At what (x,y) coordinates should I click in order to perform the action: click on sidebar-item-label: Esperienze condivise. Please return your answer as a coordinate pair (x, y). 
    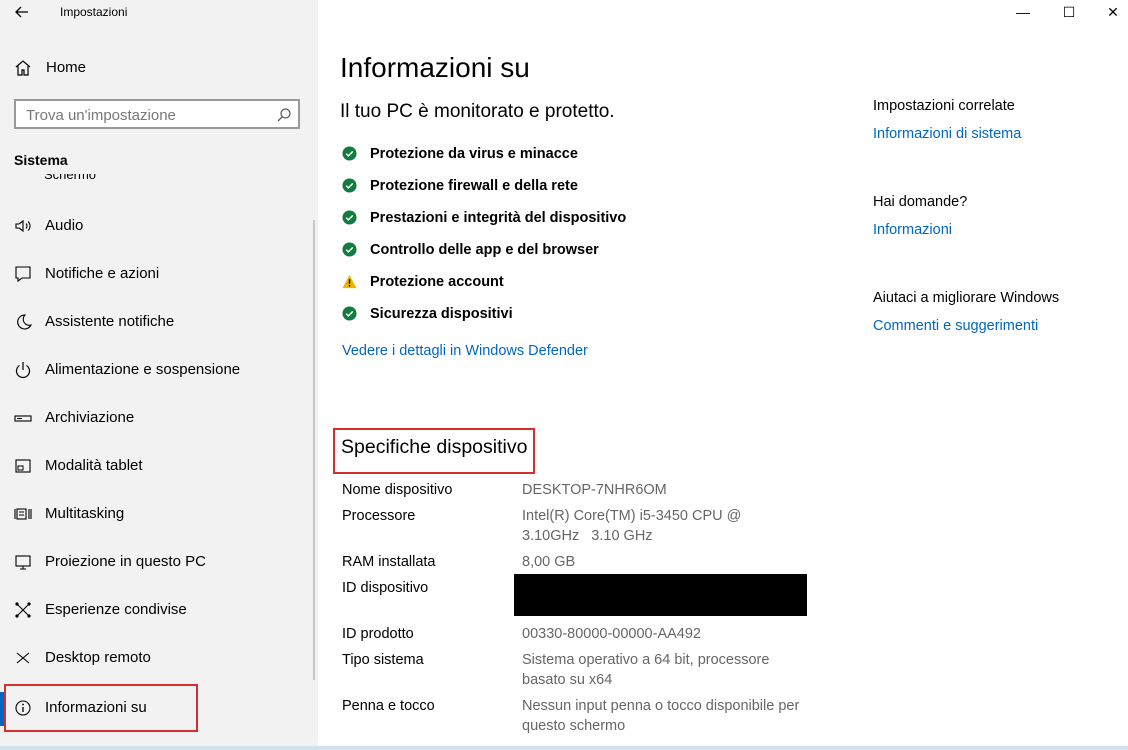
    Looking at the image, I should click on (116, 609).